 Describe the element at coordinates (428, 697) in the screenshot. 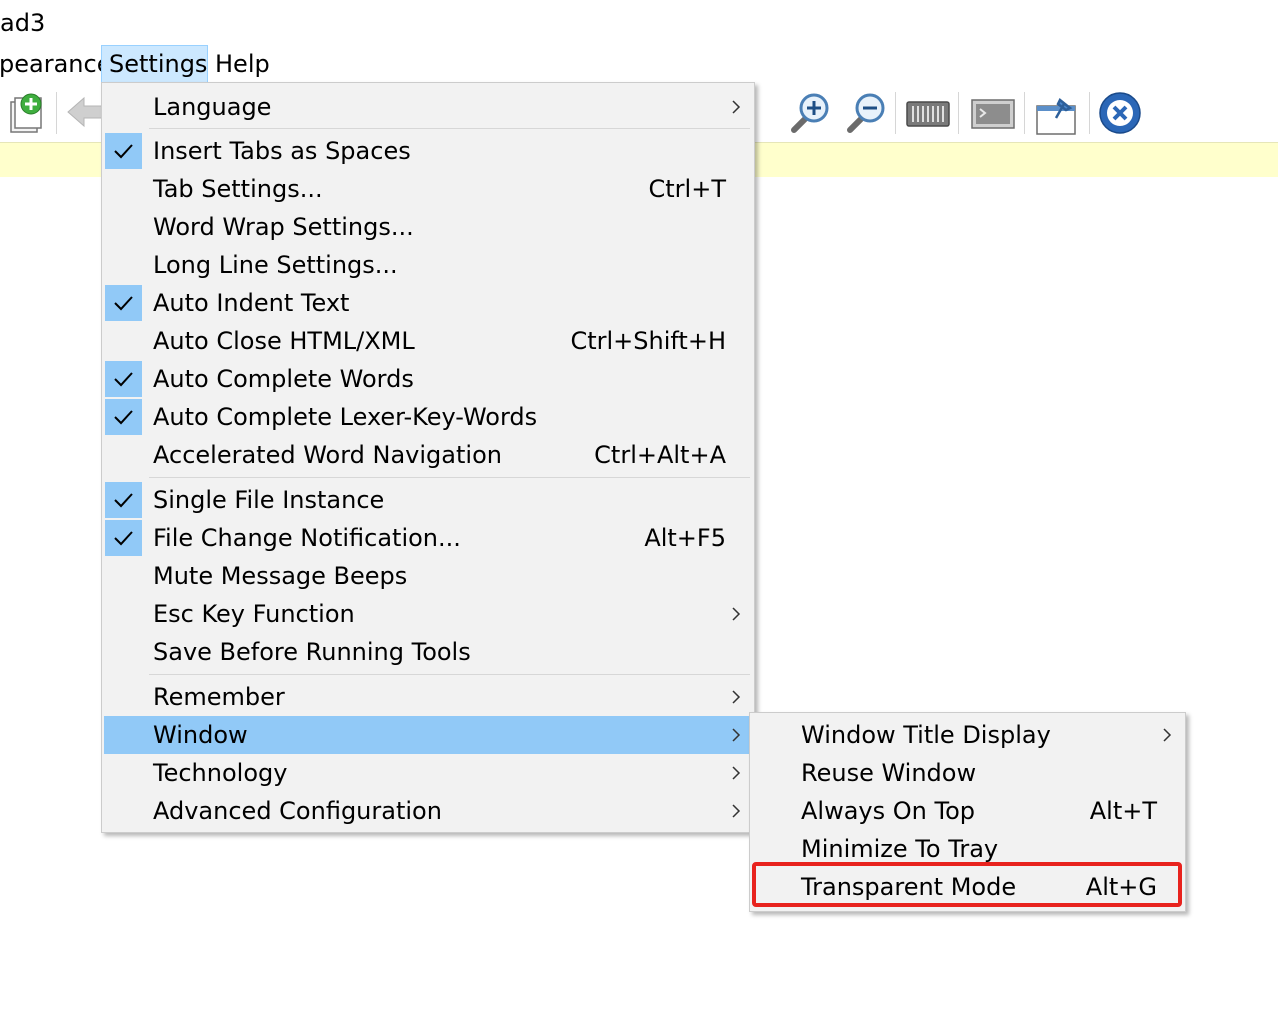

I see `menu-item-remember: Remember` at that location.